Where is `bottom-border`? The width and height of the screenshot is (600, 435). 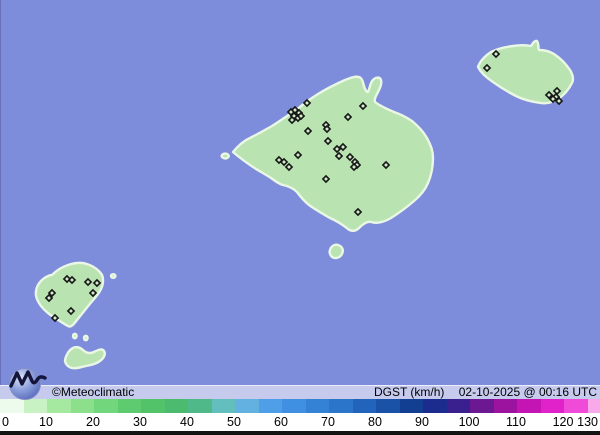 bottom-border is located at coordinates (300, 433).